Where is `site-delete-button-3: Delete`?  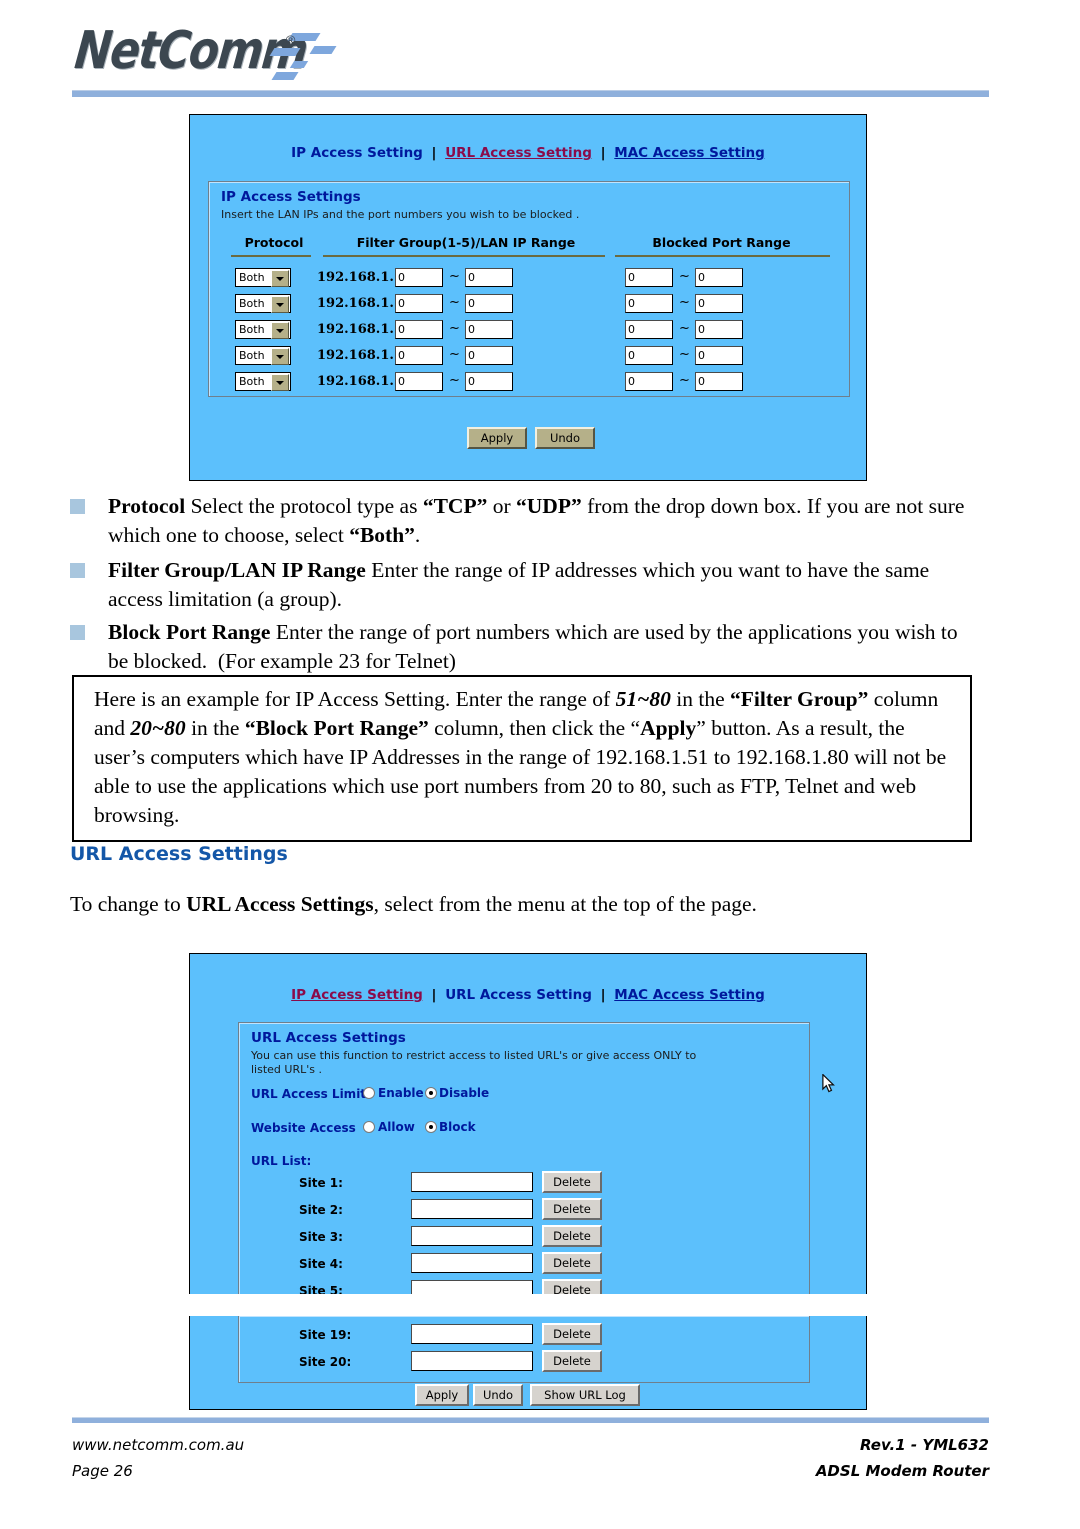 site-delete-button-3: Delete is located at coordinates (572, 1236).